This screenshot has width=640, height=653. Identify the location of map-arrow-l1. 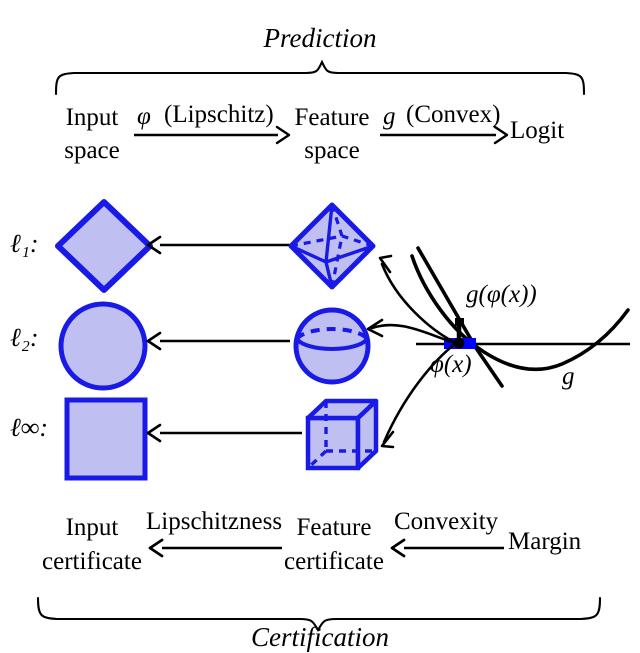
(218, 245).